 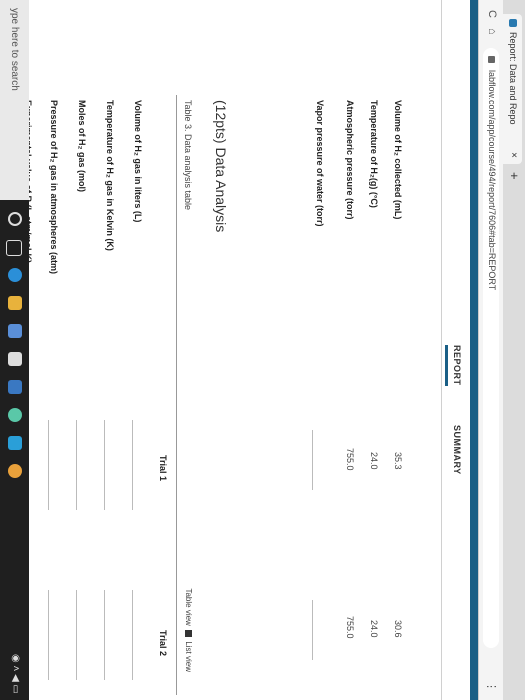 What do you see at coordinates (188, 656) in the screenshot?
I see `list-view-option: List view` at bounding box center [188, 656].